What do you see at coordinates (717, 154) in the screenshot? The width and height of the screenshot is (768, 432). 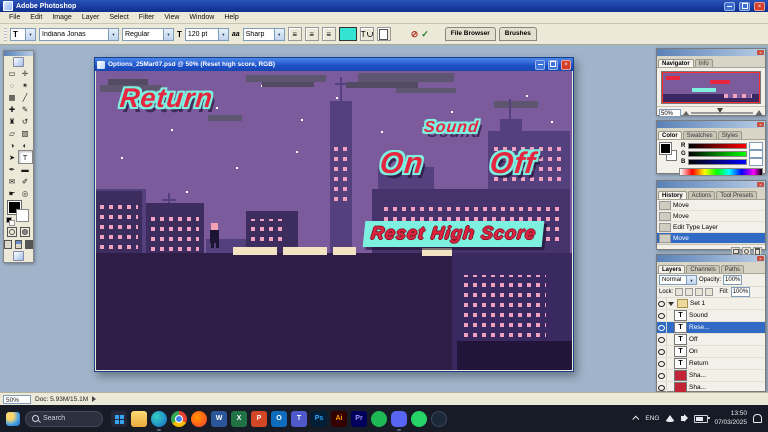 I see `green-slider` at bounding box center [717, 154].